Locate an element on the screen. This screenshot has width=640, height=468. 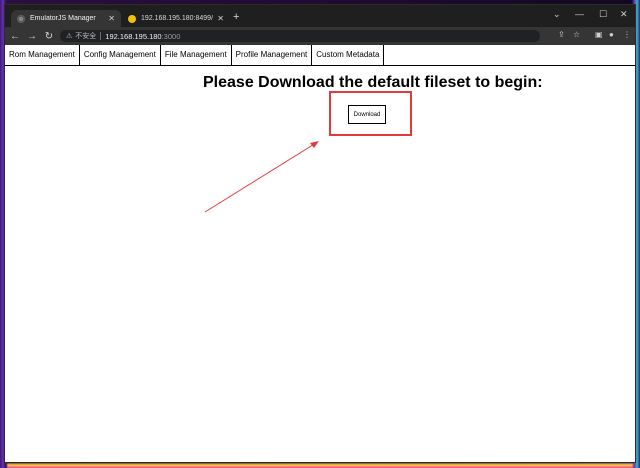
pacman-icon is located at coordinates (132, 18).